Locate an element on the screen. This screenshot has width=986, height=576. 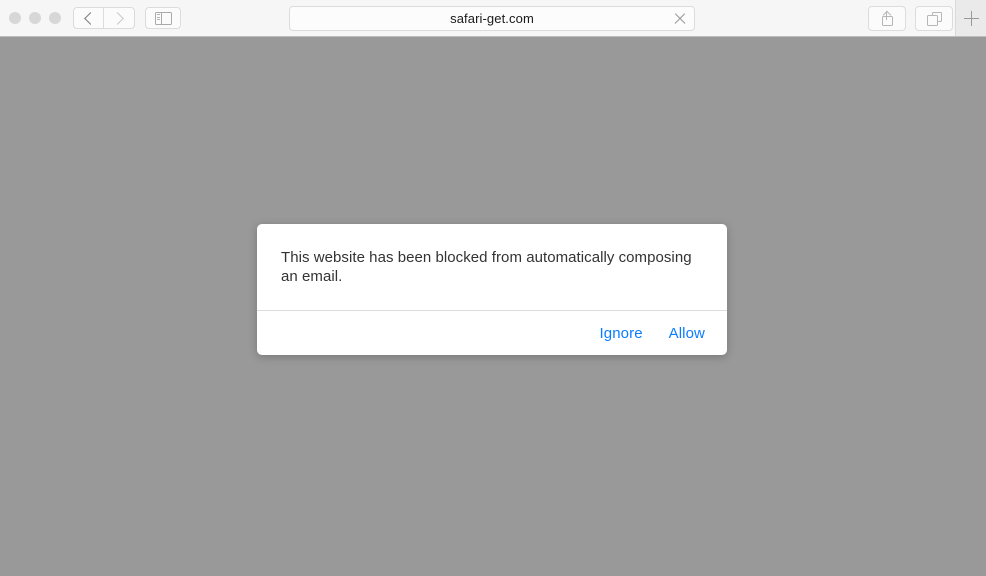
forward-button is located at coordinates (119, 18).